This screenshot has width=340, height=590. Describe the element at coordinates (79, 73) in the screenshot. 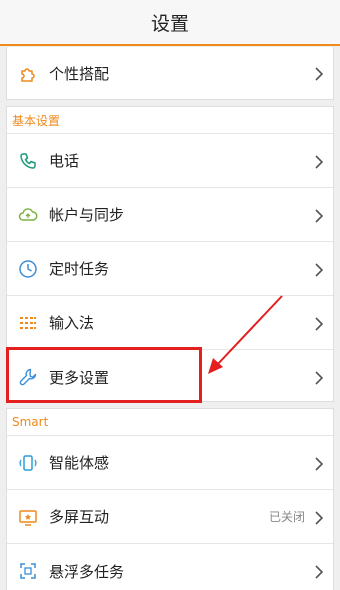

I see `settings-item-label: 个性搭配` at that location.